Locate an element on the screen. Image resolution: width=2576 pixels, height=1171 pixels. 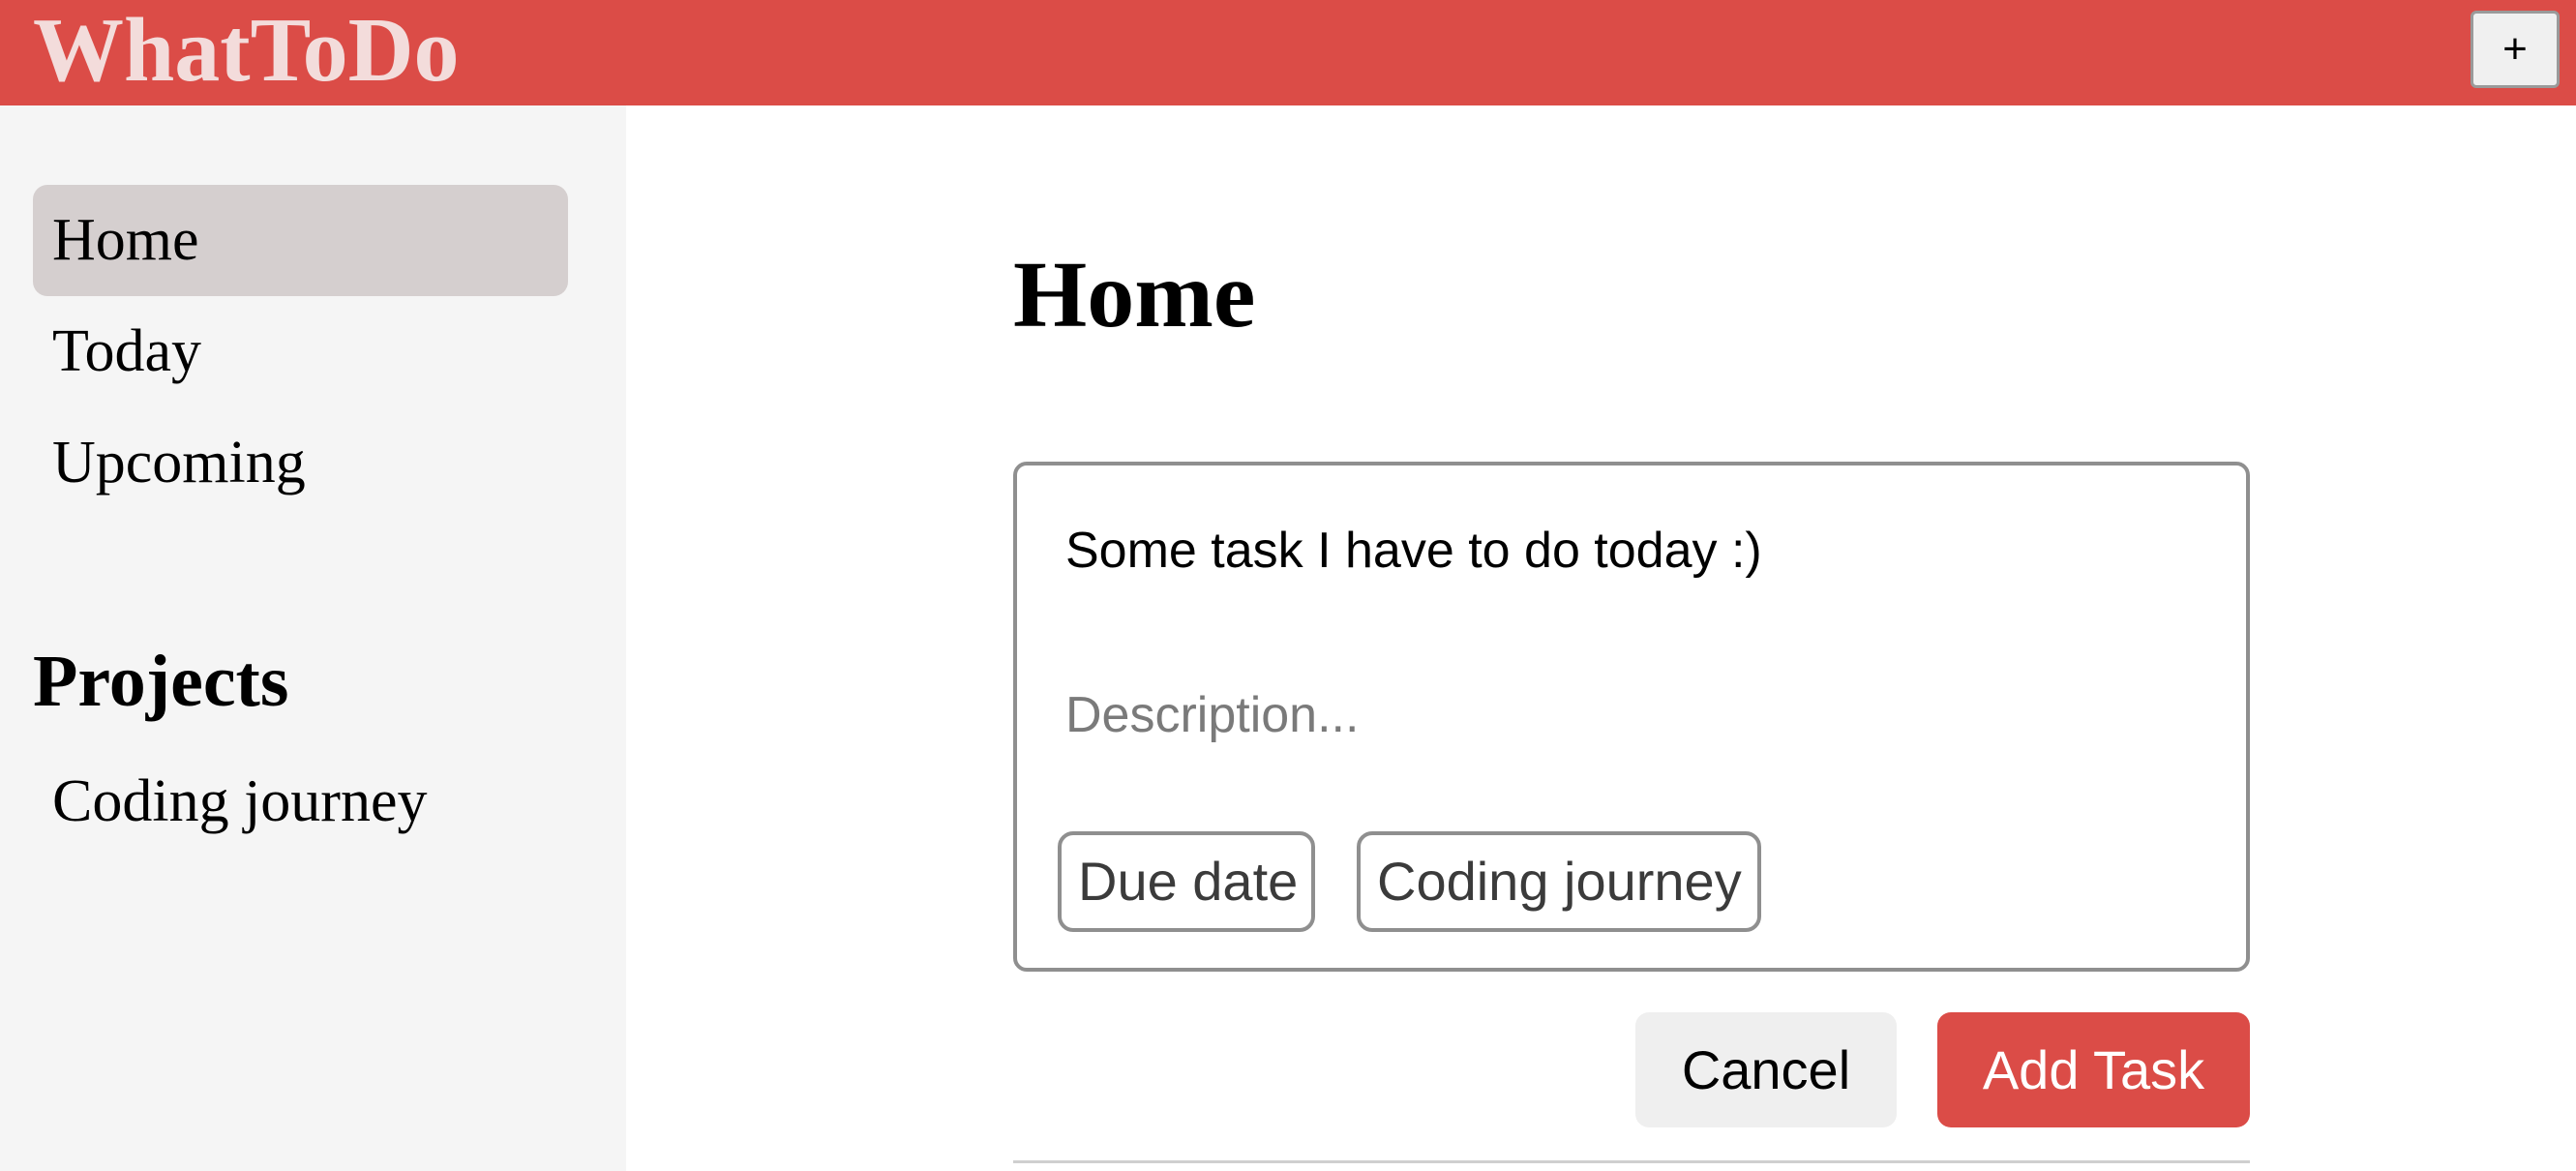
plus-icon: + is located at coordinates (2515, 49).